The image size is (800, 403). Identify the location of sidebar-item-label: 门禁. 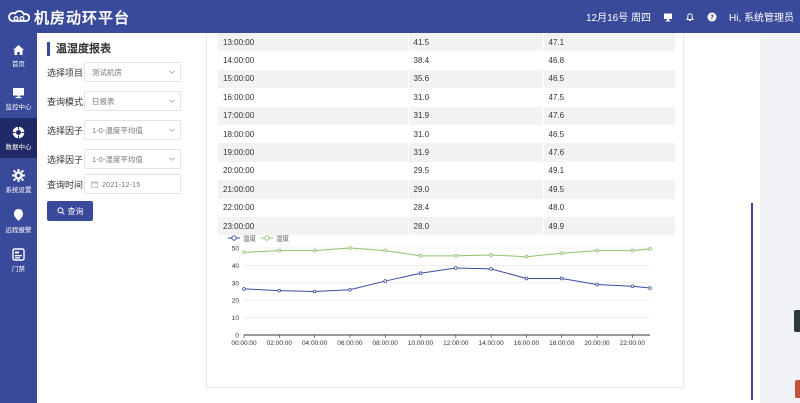
(18, 269).